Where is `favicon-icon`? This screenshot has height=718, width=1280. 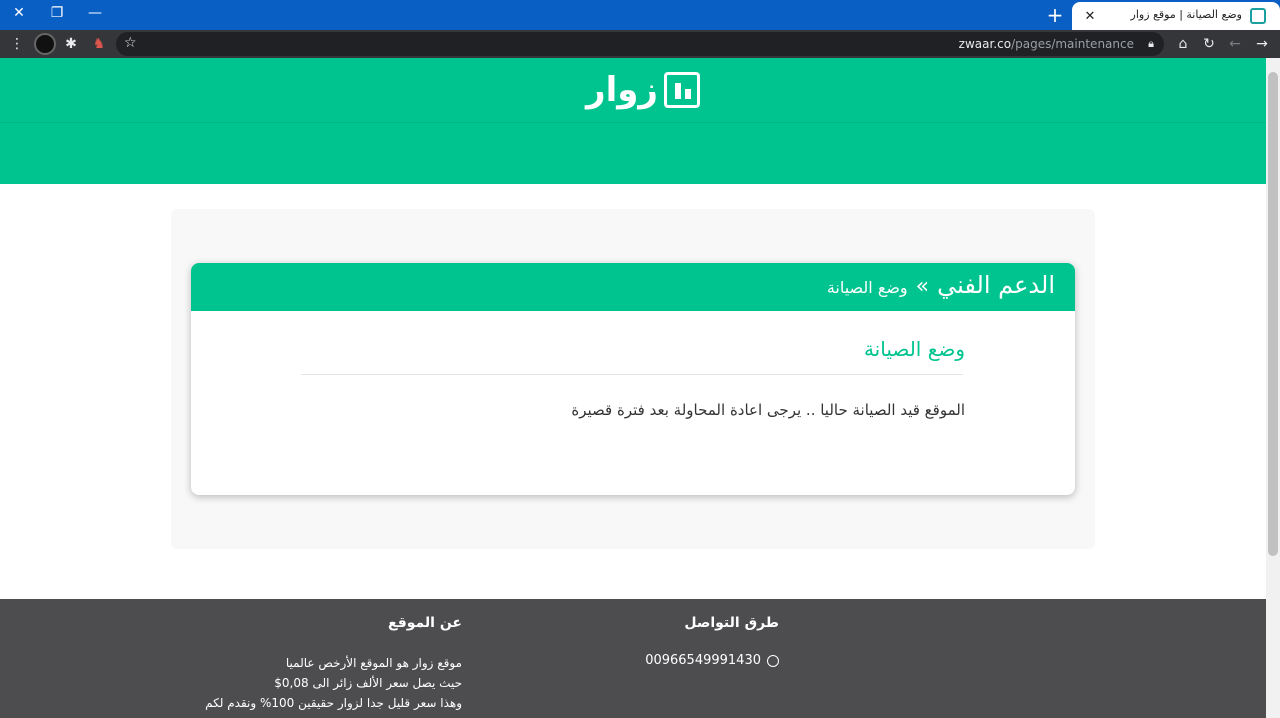 favicon-icon is located at coordinates (1258, 16).